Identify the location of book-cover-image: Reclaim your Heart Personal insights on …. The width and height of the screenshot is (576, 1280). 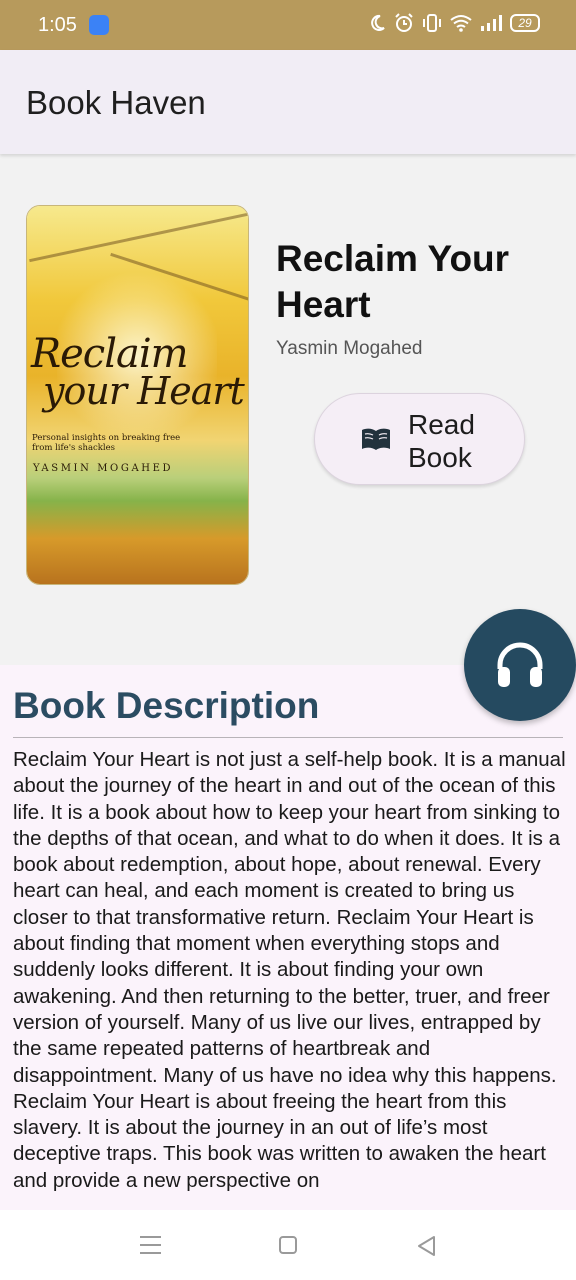
(137, 395).